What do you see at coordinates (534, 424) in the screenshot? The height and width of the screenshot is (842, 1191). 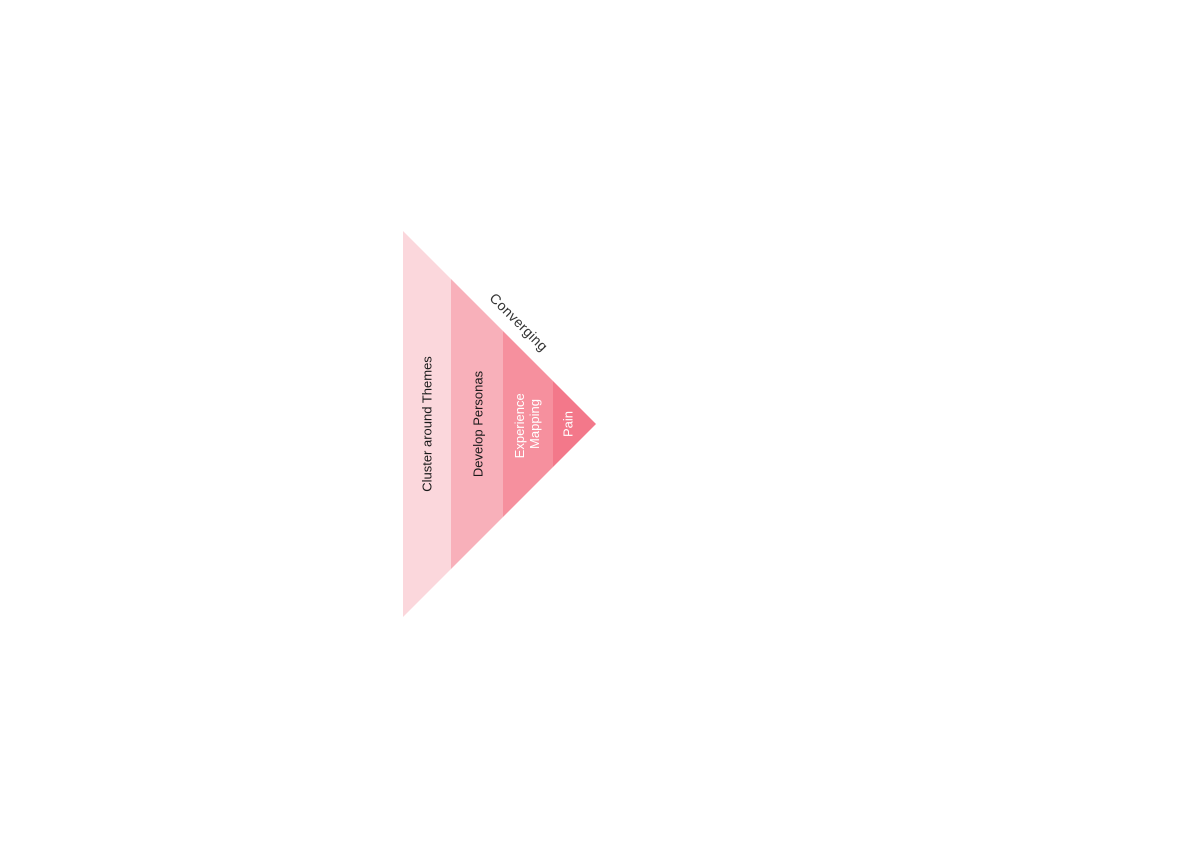 I see `stage-label-experience-line-2: Mapping` at bounding box center [534, 424].